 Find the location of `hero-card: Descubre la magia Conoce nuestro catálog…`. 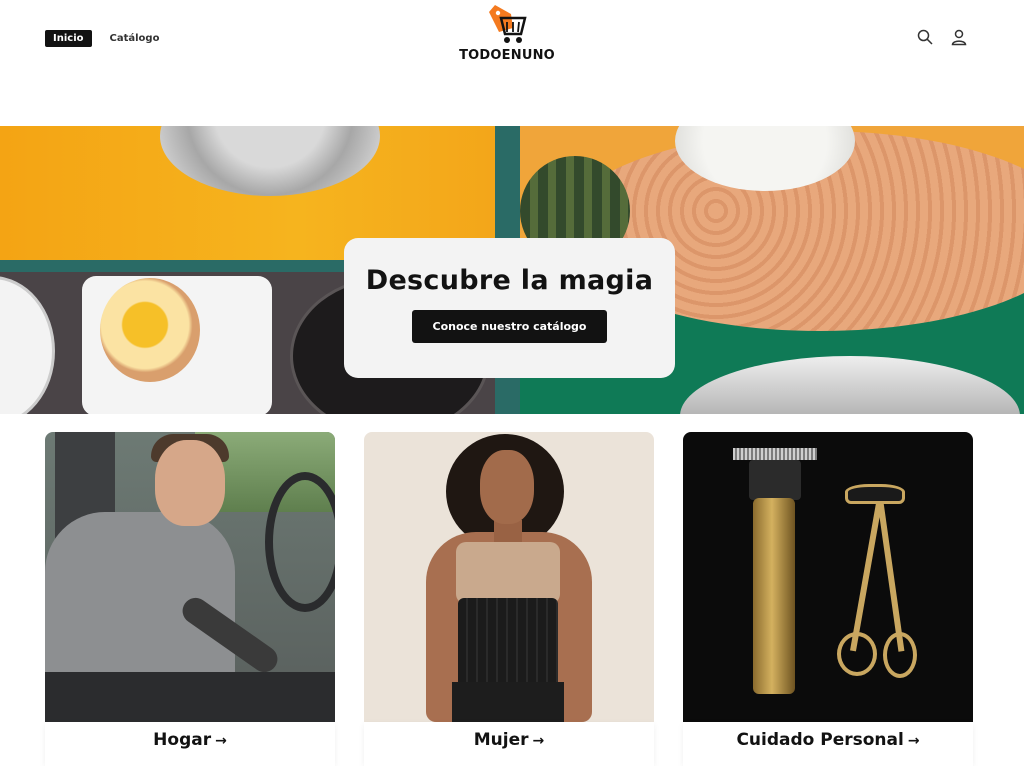

hero-card: Descubre la magia Conoce nuestro catálog… is located at coordinates (509, 308).